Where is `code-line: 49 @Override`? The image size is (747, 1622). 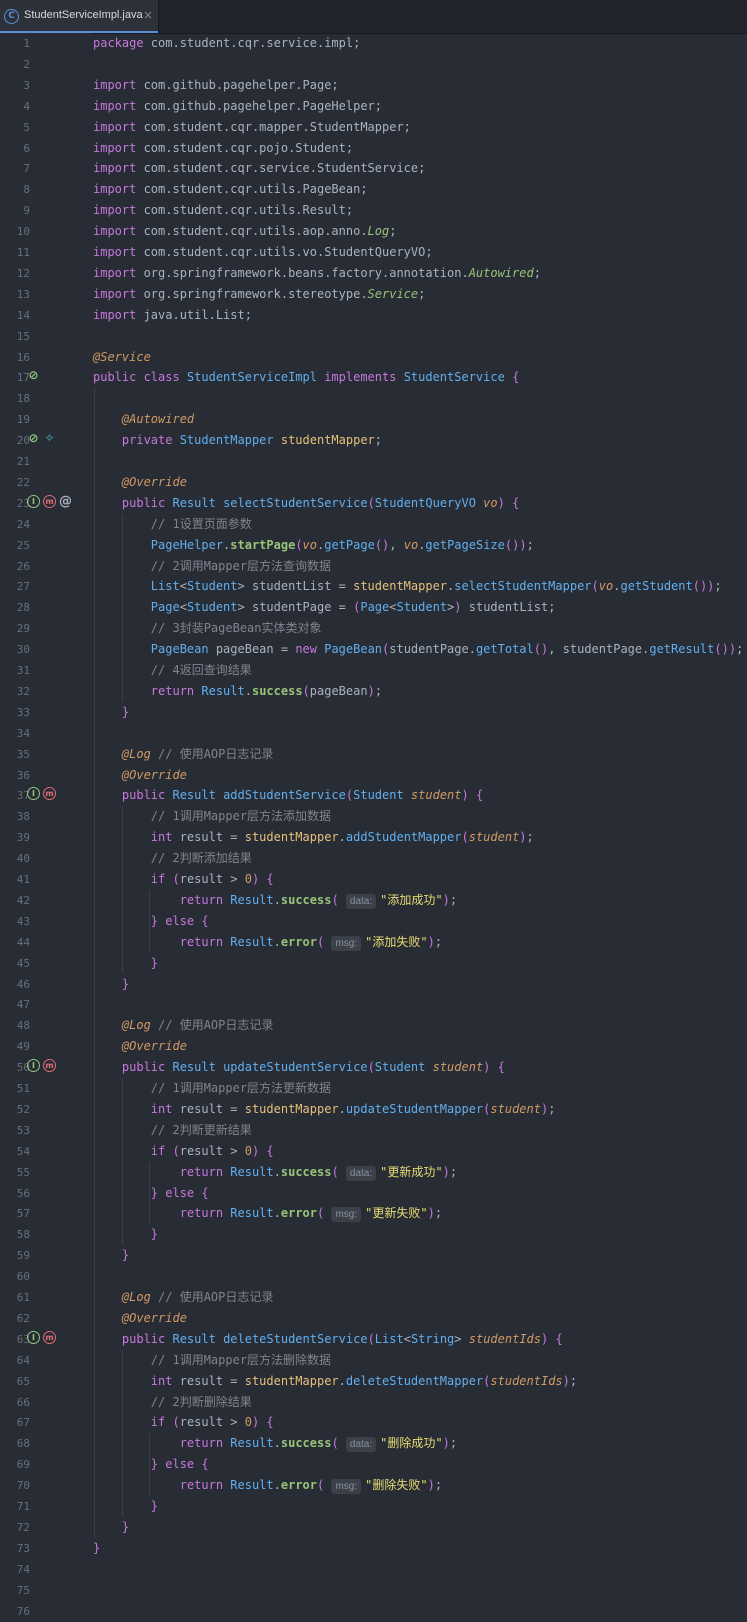 code-line: 49 @Override is located at coordinates (373, 1046).